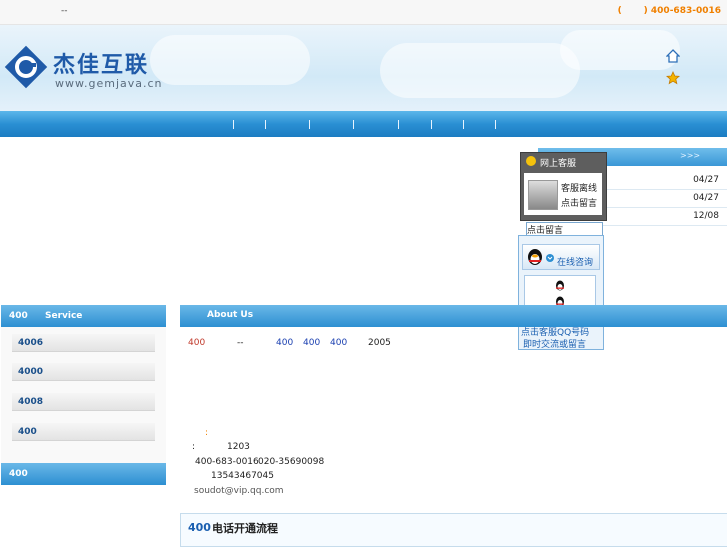 The image size is (727, 547). Describe the element at coordinates (575, 261) in the screenshot. I see `online-consult-link: 在线咨询` at that location.